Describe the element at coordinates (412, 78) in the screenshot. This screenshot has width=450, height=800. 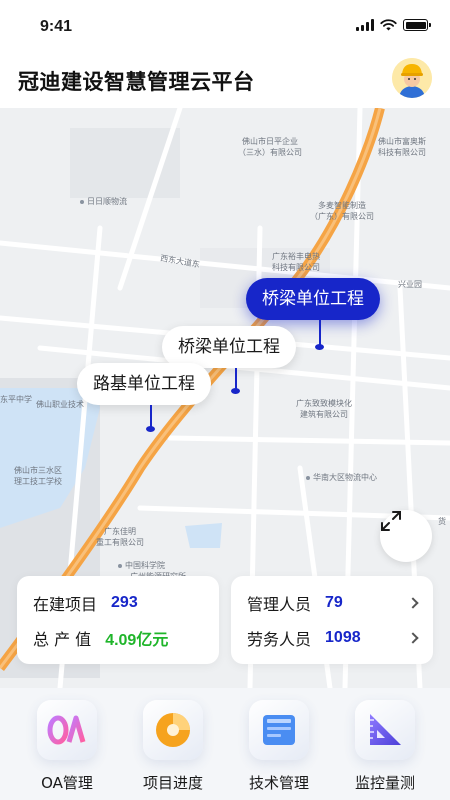
I see `worker-avatar-icon` at that location.